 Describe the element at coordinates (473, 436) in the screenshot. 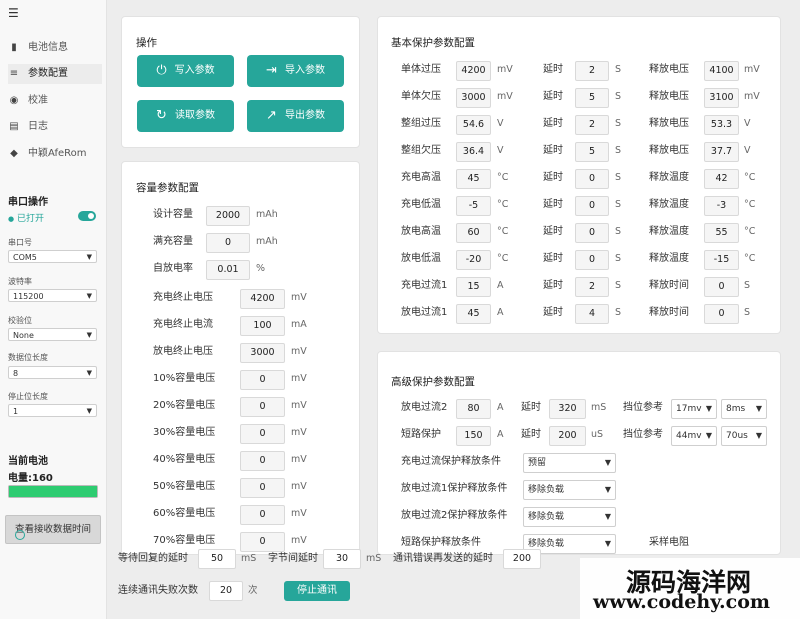

I see `advanced-threshold-input: 150` at that location.